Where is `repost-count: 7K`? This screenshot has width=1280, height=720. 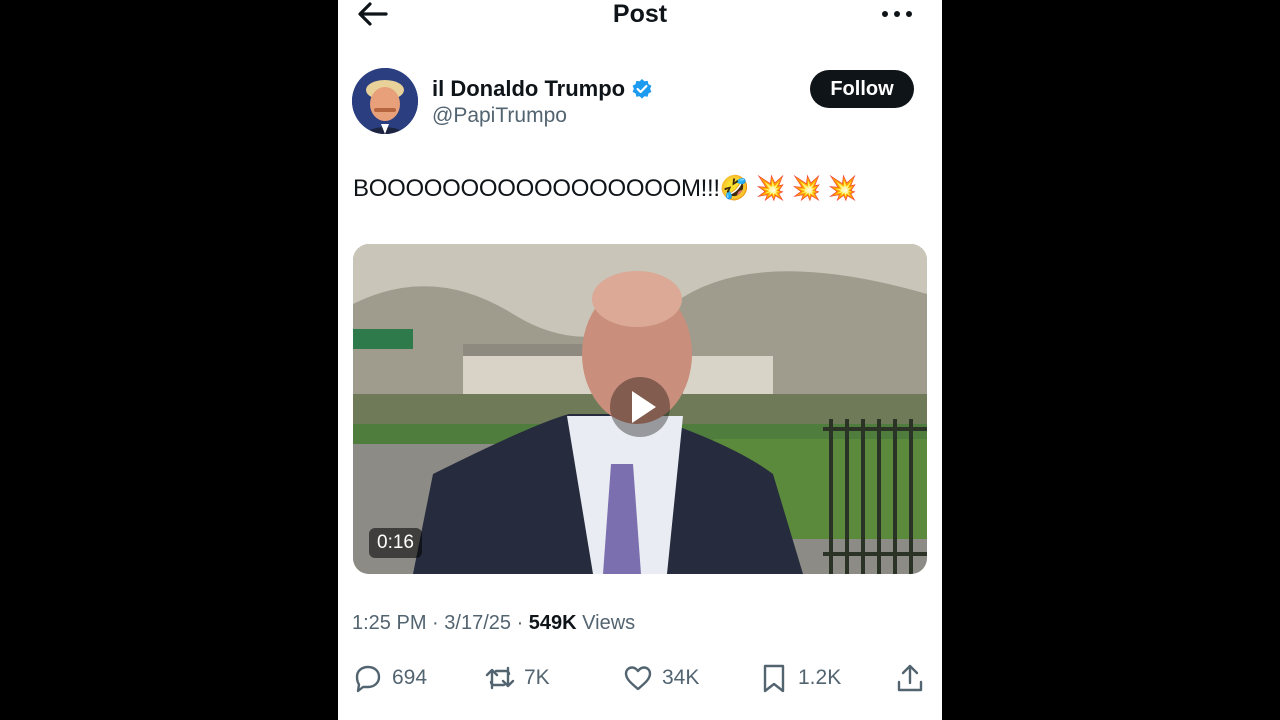
repost-count: 7K is located at coordinates (537, 677).